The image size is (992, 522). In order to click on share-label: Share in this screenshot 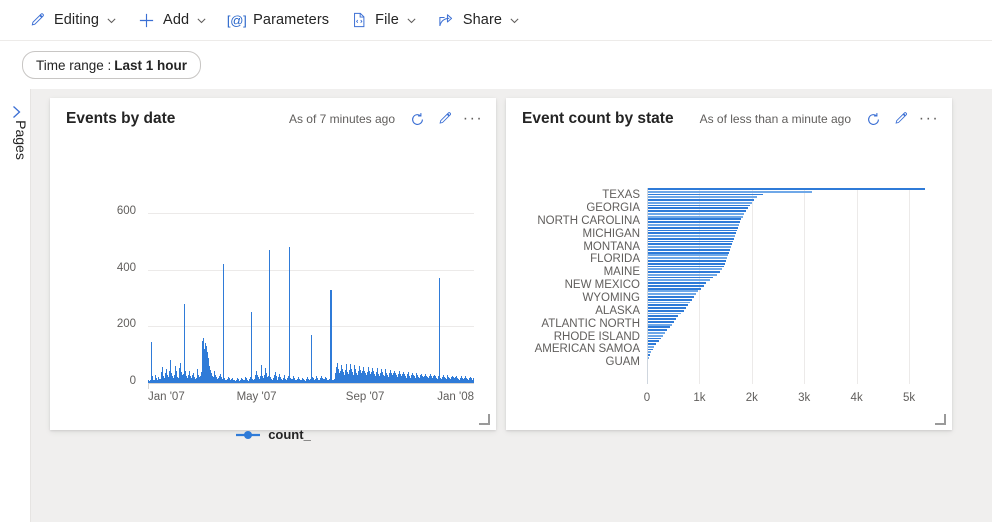, I will do `click(482, 20)`.